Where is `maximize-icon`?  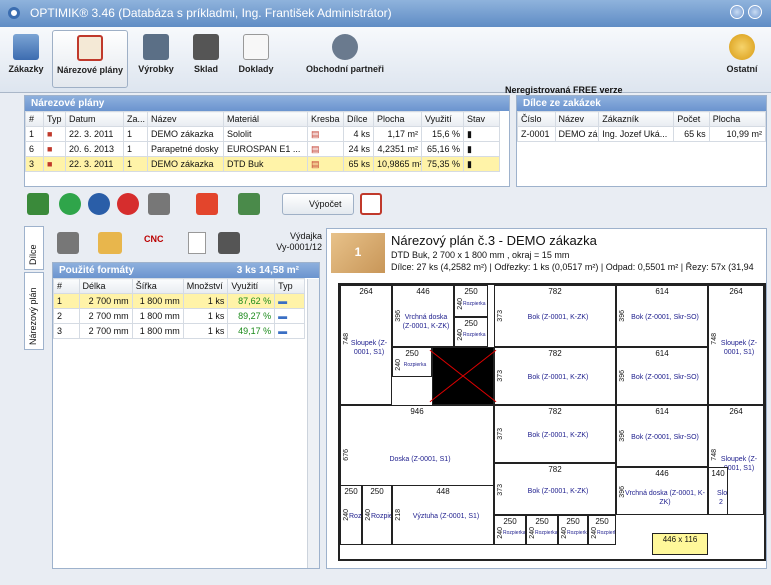 maximize-icon is located at coordinates (755, 12).